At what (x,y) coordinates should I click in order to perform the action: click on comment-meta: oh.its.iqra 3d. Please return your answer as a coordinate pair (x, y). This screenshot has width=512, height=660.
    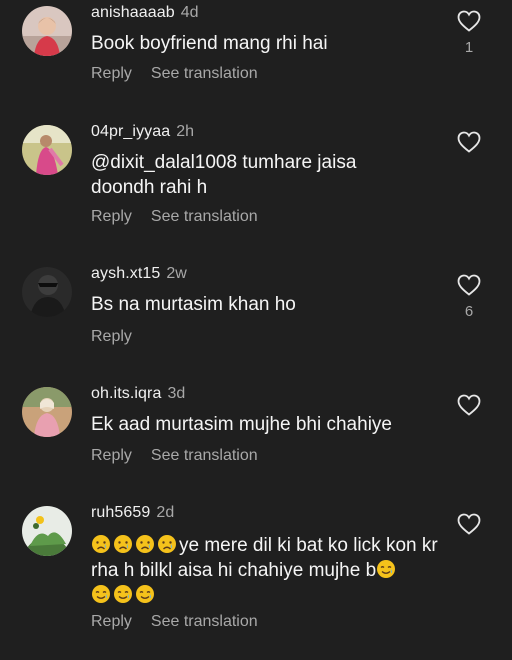
    Looking at the image, I should click on (138, 394).